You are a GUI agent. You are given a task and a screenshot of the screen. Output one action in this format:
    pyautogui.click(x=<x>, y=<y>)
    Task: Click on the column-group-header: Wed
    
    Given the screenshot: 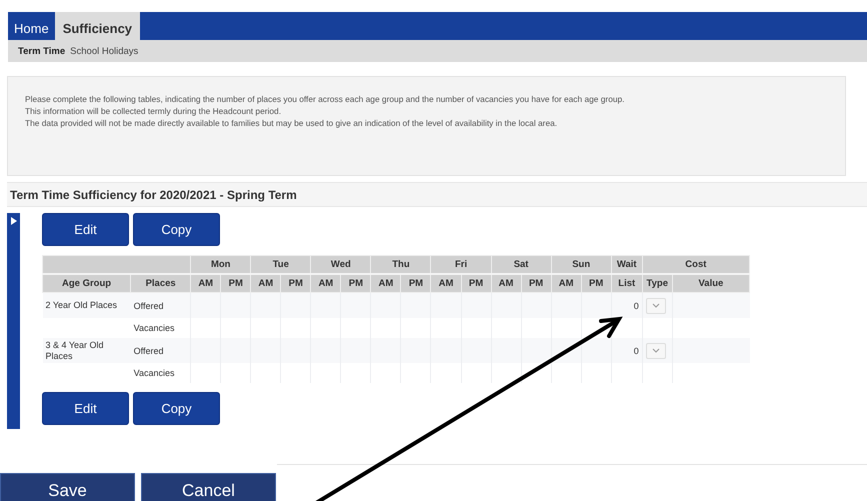 What is the action you would take?
    pyautogui.click(x=340, y=265)
    